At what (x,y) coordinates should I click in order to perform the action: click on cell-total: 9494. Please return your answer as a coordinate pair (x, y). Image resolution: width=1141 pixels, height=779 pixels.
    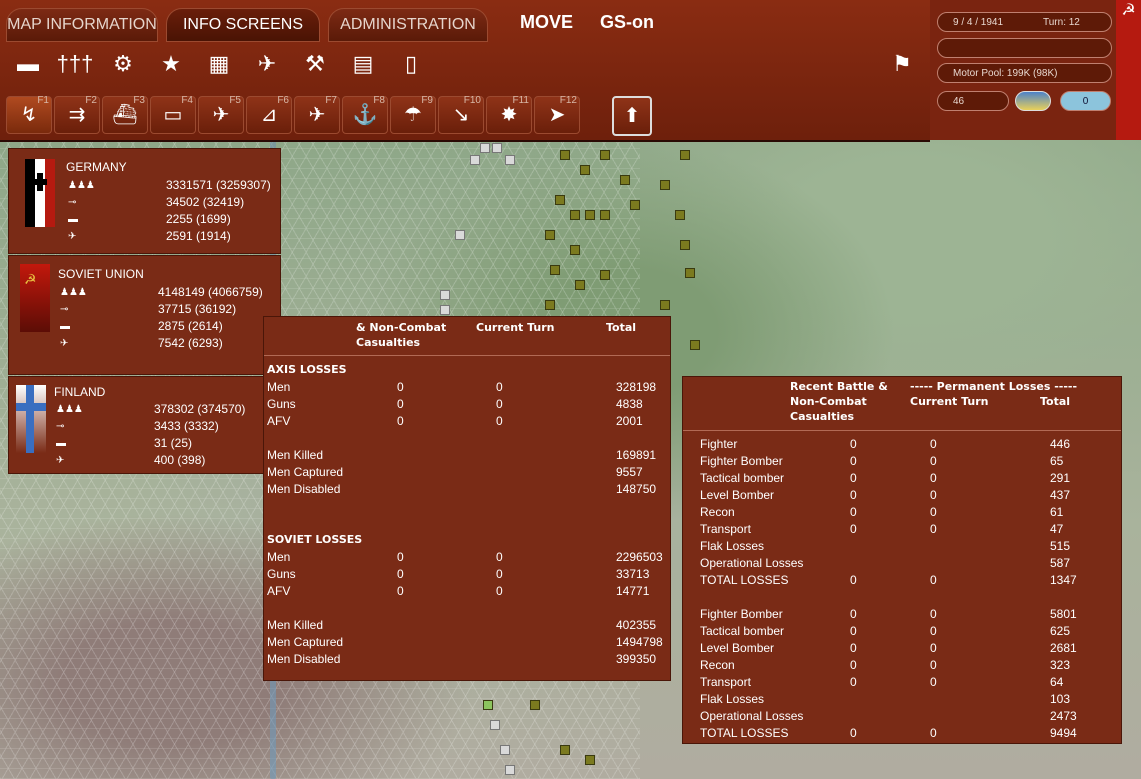
    Looking at the image, I should click on (1063, 733).